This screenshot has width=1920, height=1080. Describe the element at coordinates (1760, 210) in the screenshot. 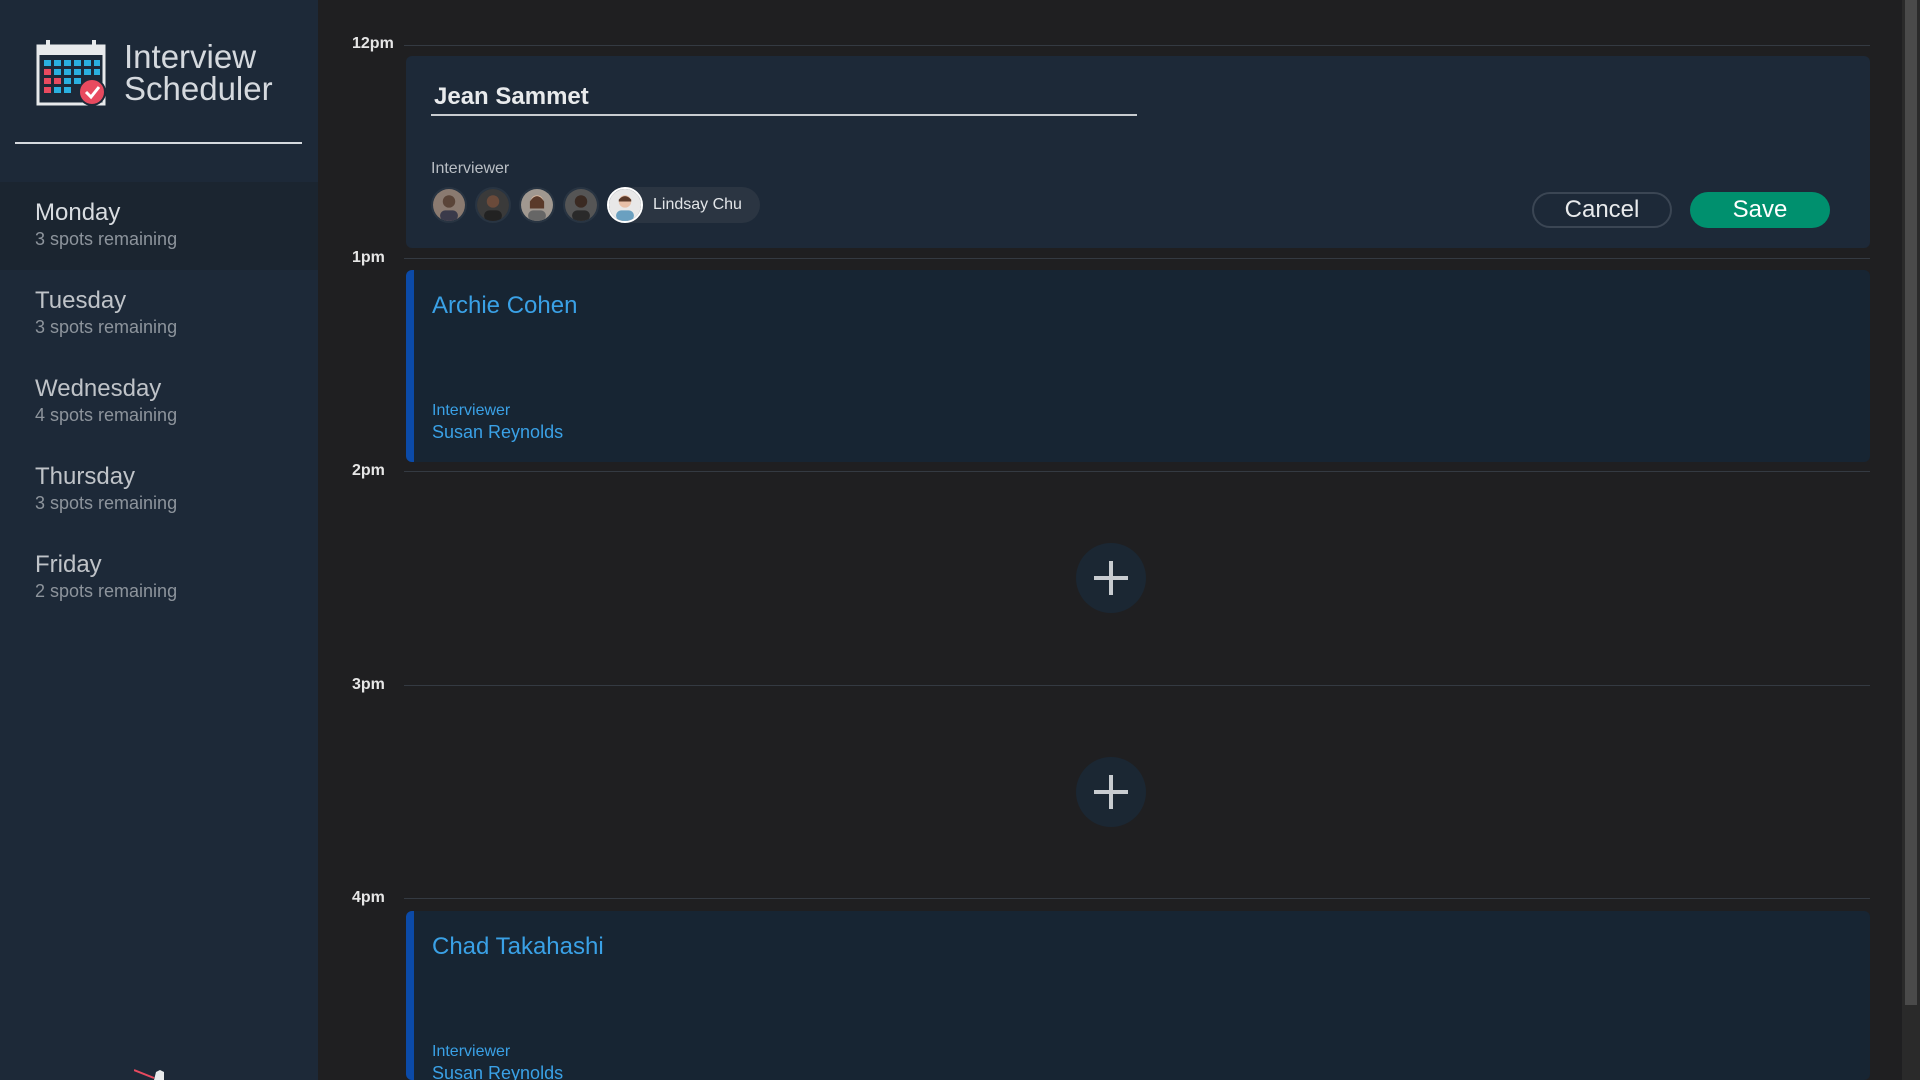

I see `save-button: Save` at that location.